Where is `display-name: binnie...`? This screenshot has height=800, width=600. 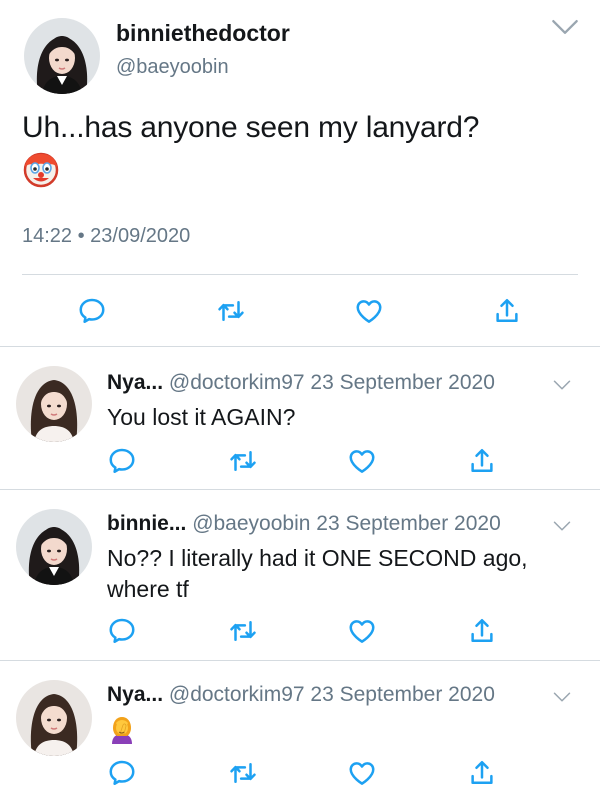
display-name: binnie... is located at coordinates (146, 523).